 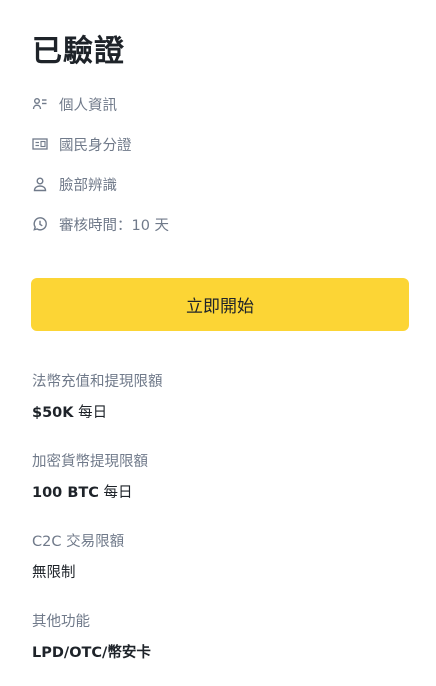 I want to click on limit-amount: $50K, so click(x=53, y=413).